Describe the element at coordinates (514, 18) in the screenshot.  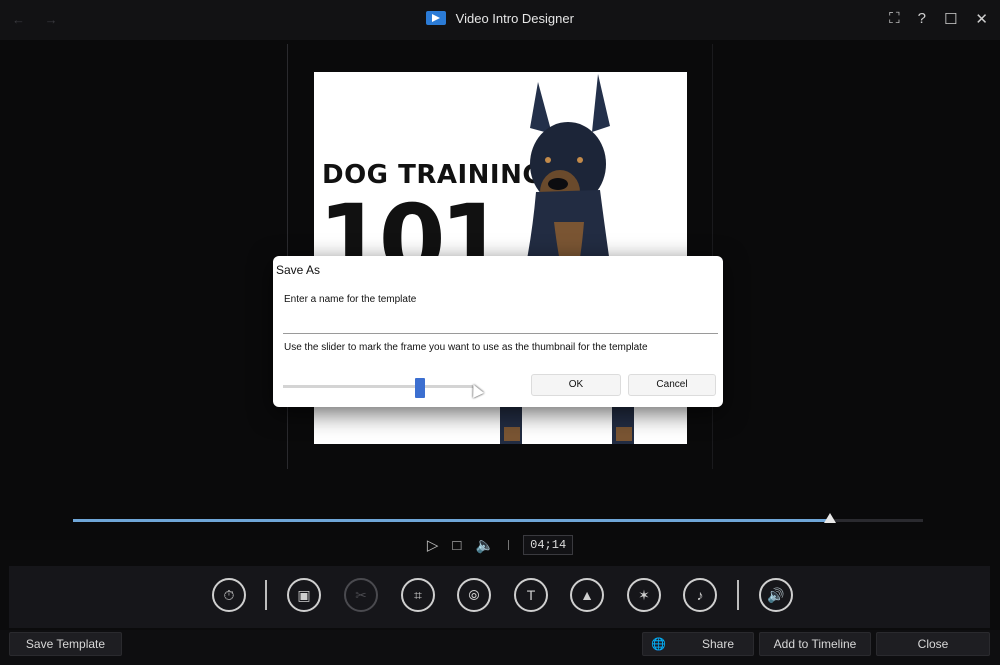
I see `window-title-text: Video Intro Designer` at that location.